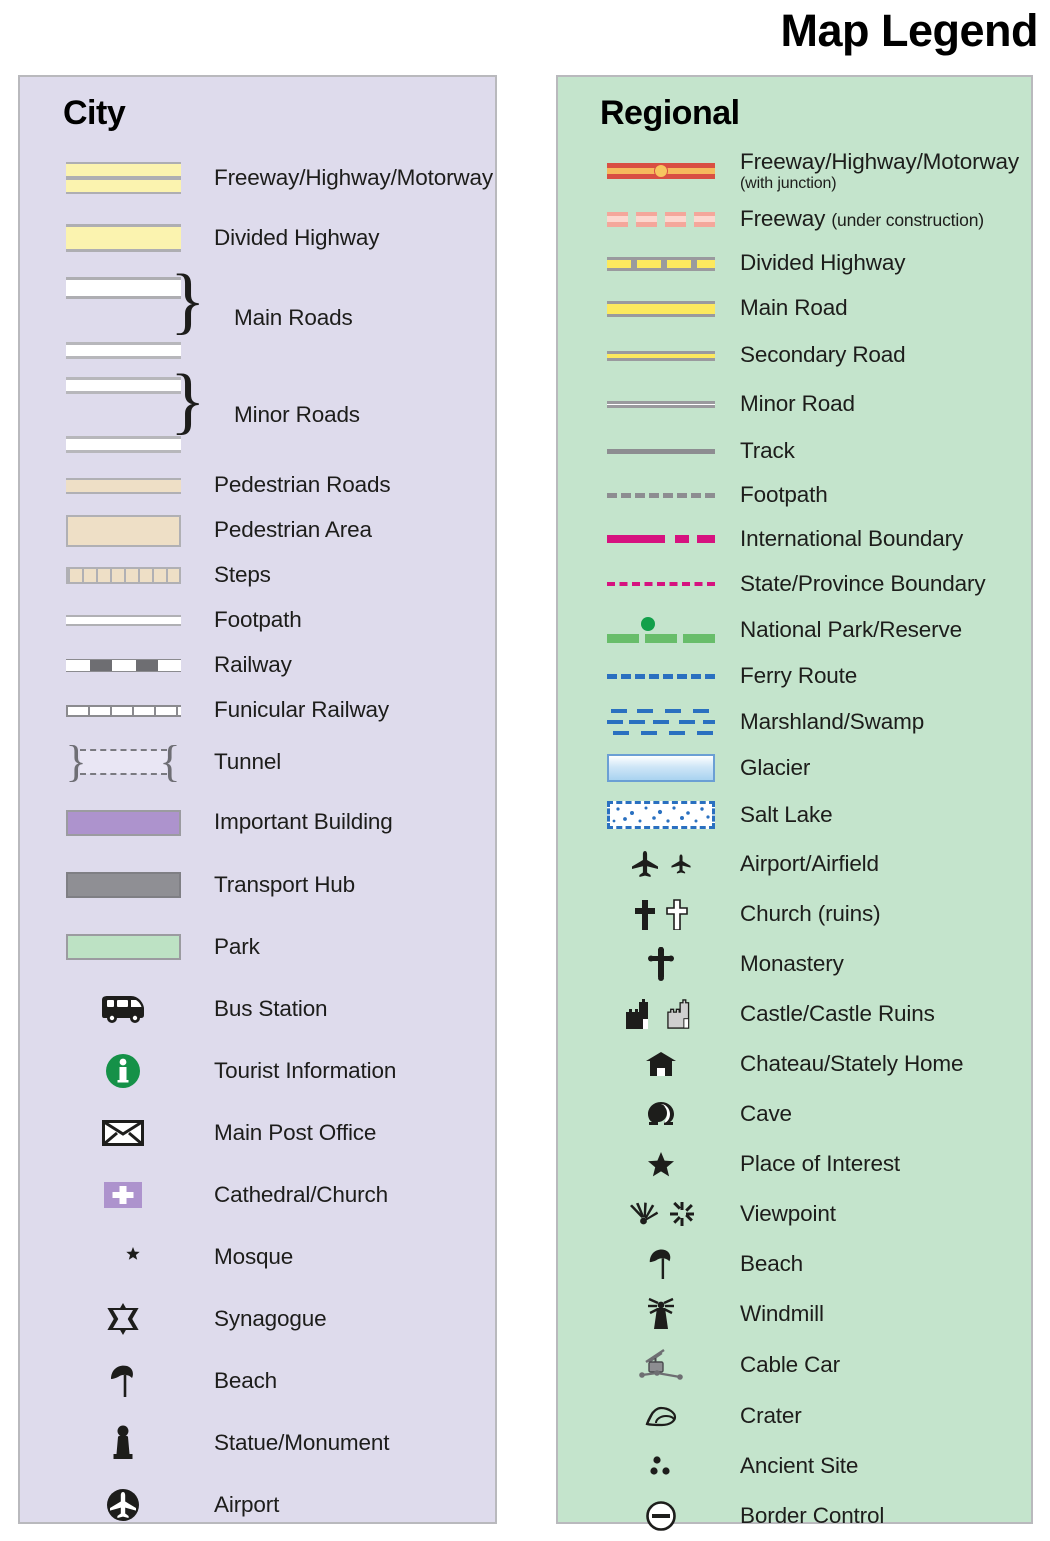 This screenshot has height=1541, width=1050. Describe the element at coordinates (293, 530) in the screenshot. I see `legend-label: Pedestrian Area` at that location.